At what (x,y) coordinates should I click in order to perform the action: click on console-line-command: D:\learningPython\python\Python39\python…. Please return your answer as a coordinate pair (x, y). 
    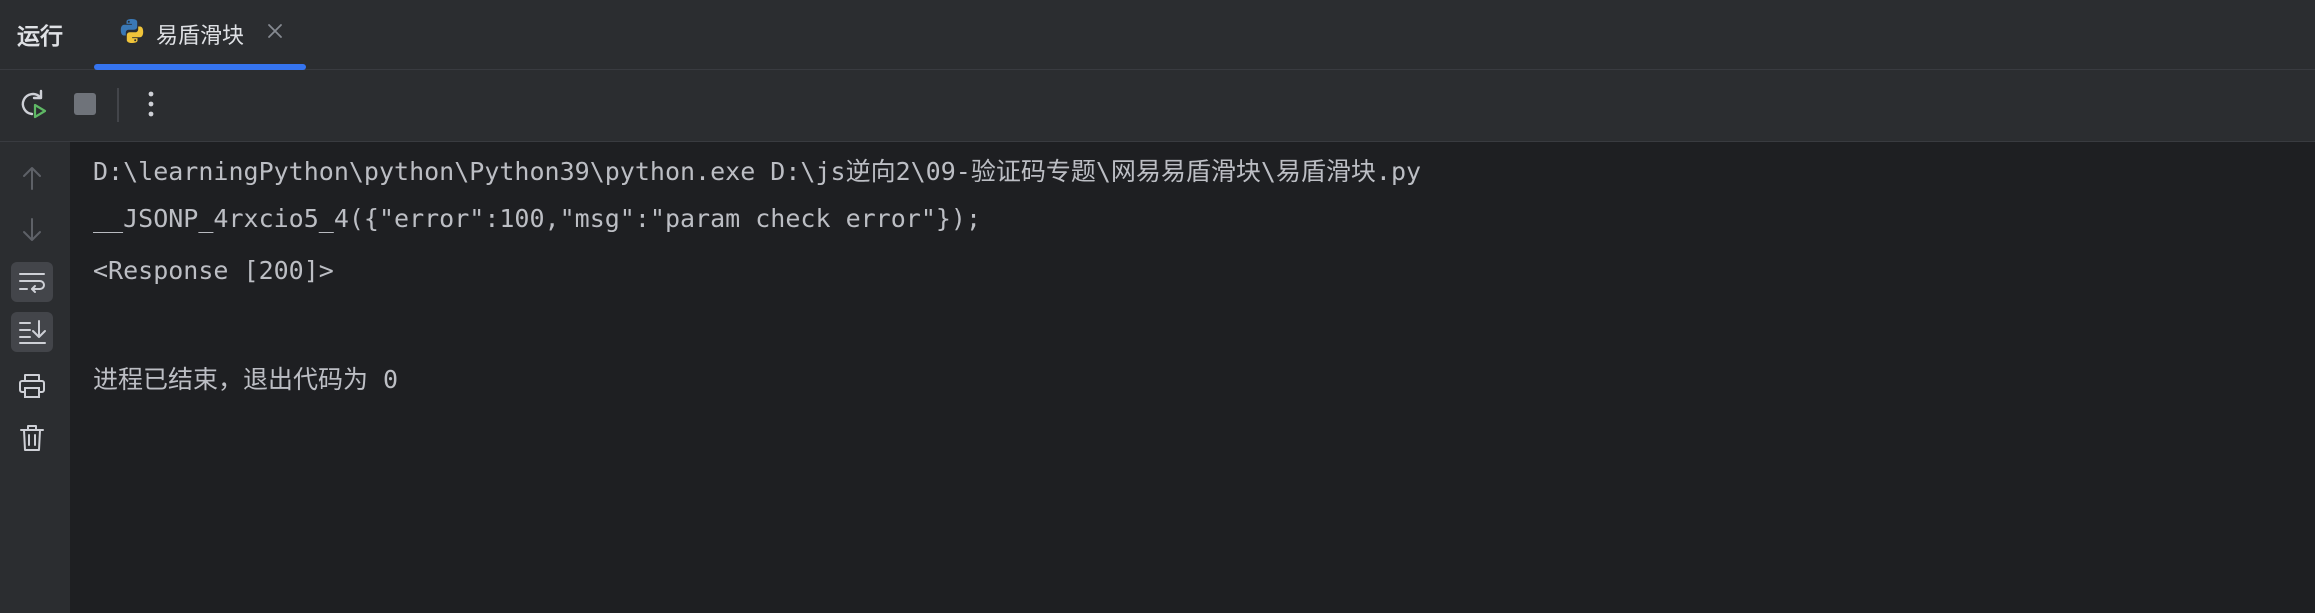
    Looking at the image, I should click on (757, 171).